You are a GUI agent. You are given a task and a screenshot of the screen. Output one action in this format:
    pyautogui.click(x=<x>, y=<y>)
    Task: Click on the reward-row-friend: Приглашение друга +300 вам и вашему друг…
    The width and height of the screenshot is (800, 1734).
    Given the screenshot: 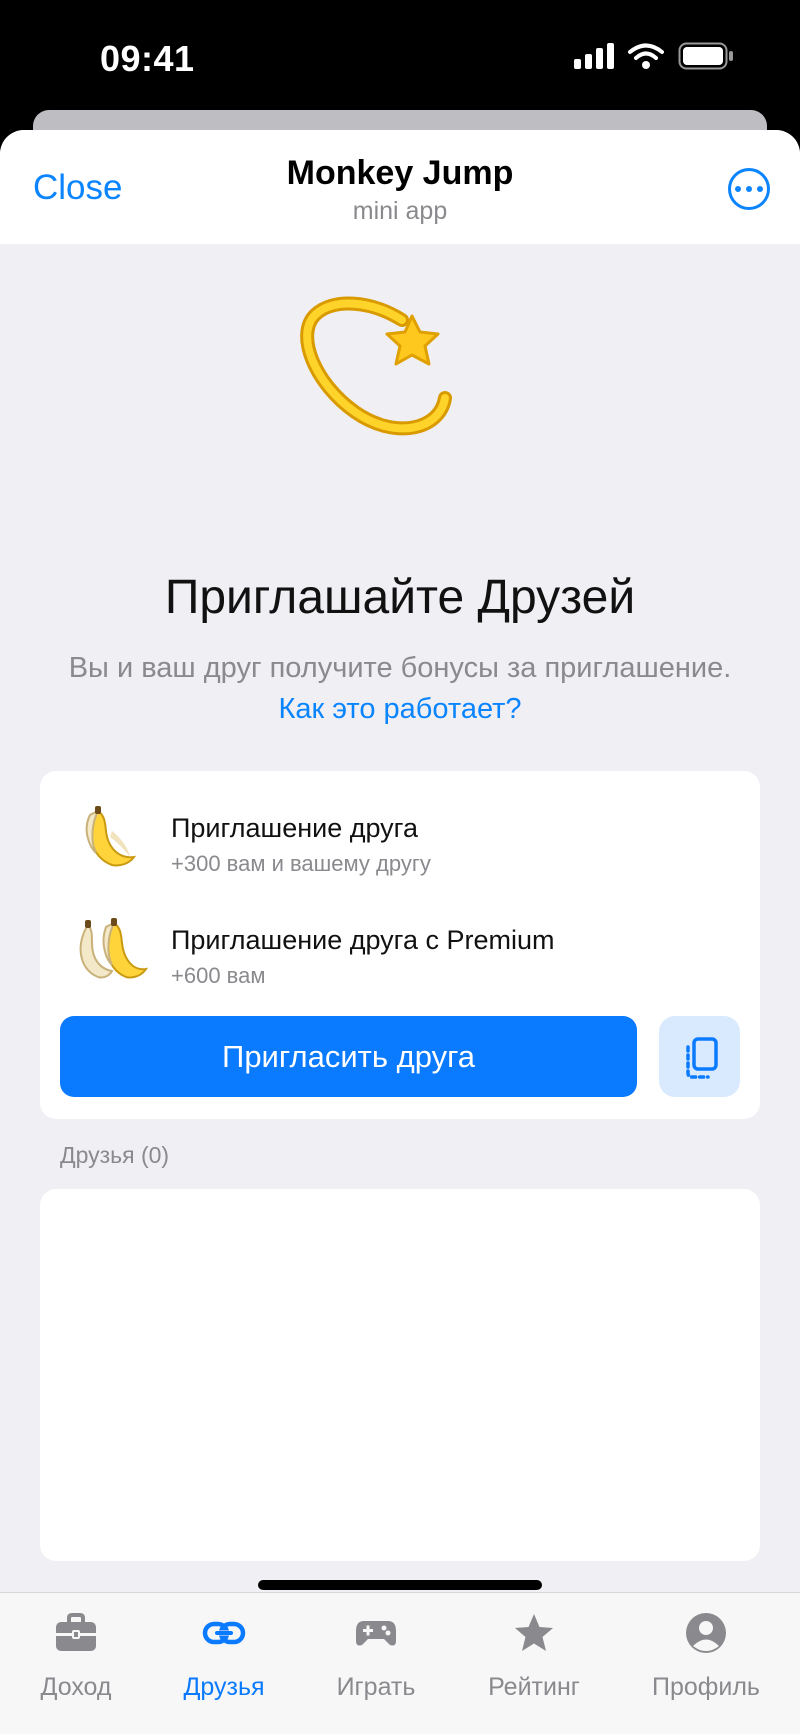 What is the action you would take?
    pyautogui.click(x=400, y=833)
    